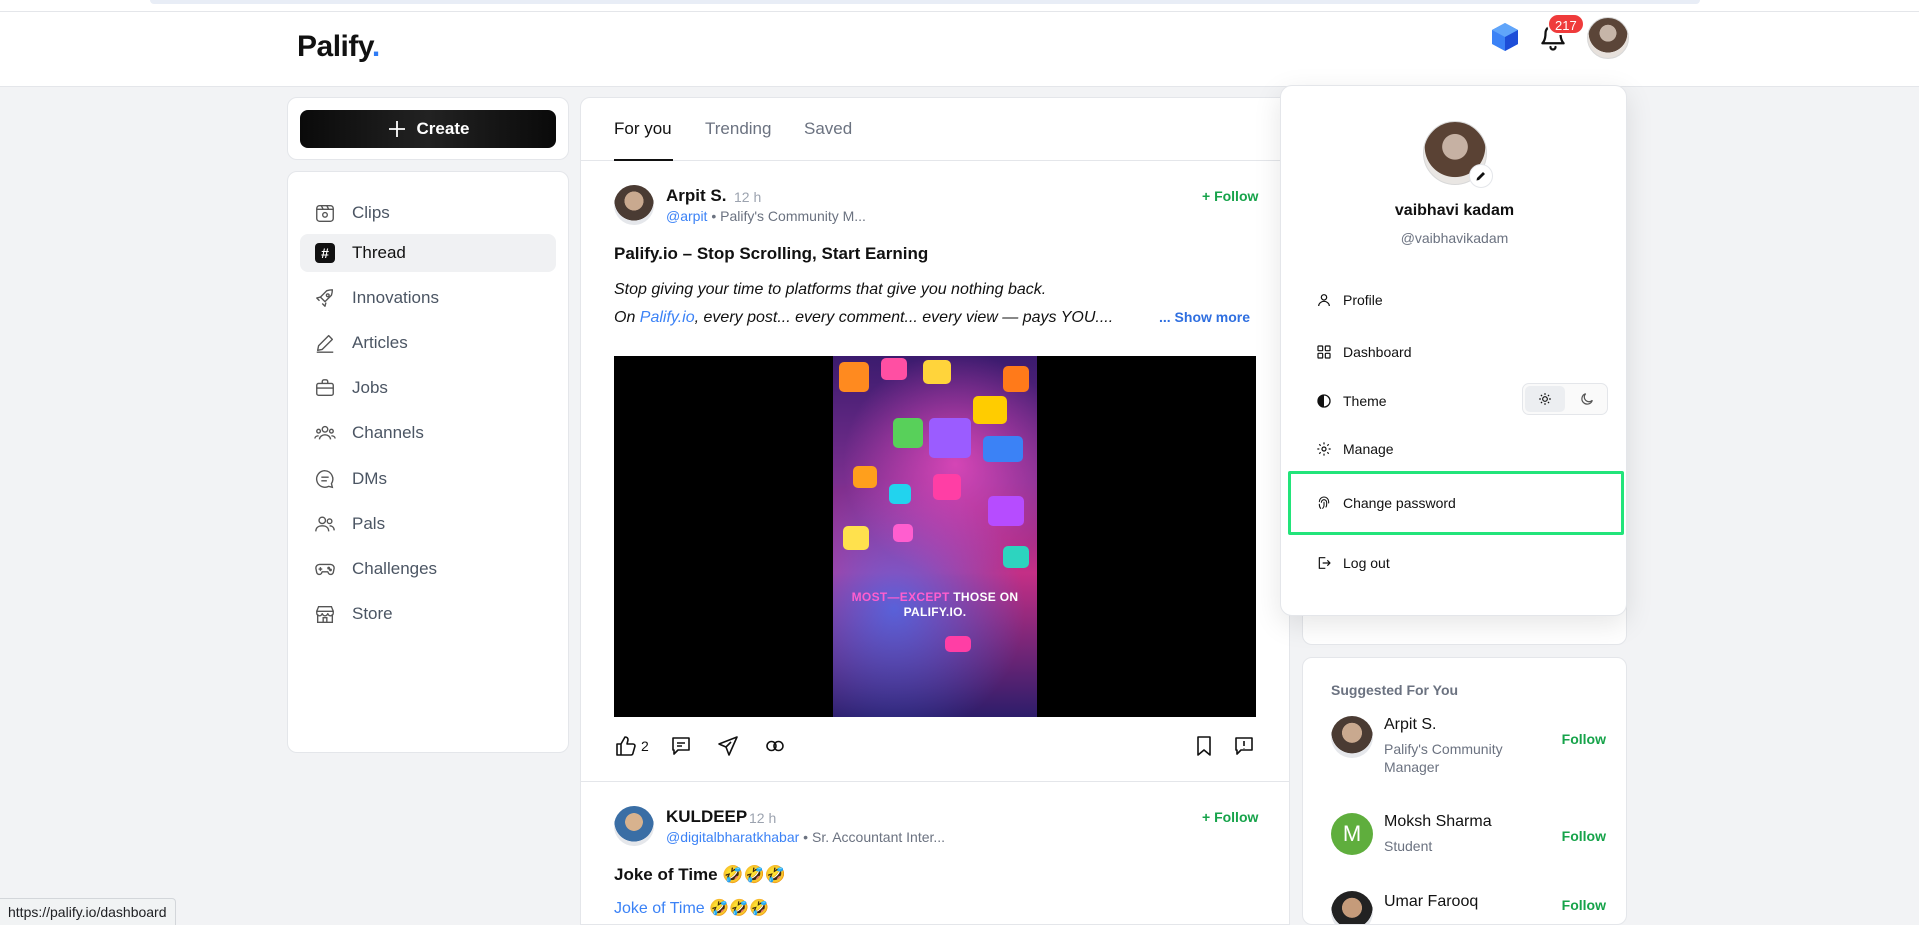 The width and height of the screenshot is (1919, 925). What do you see at coordinates (428, 479) in the screenshot?
I see `sidebar-item-dms: DMs` at bounding box center [428, 479].